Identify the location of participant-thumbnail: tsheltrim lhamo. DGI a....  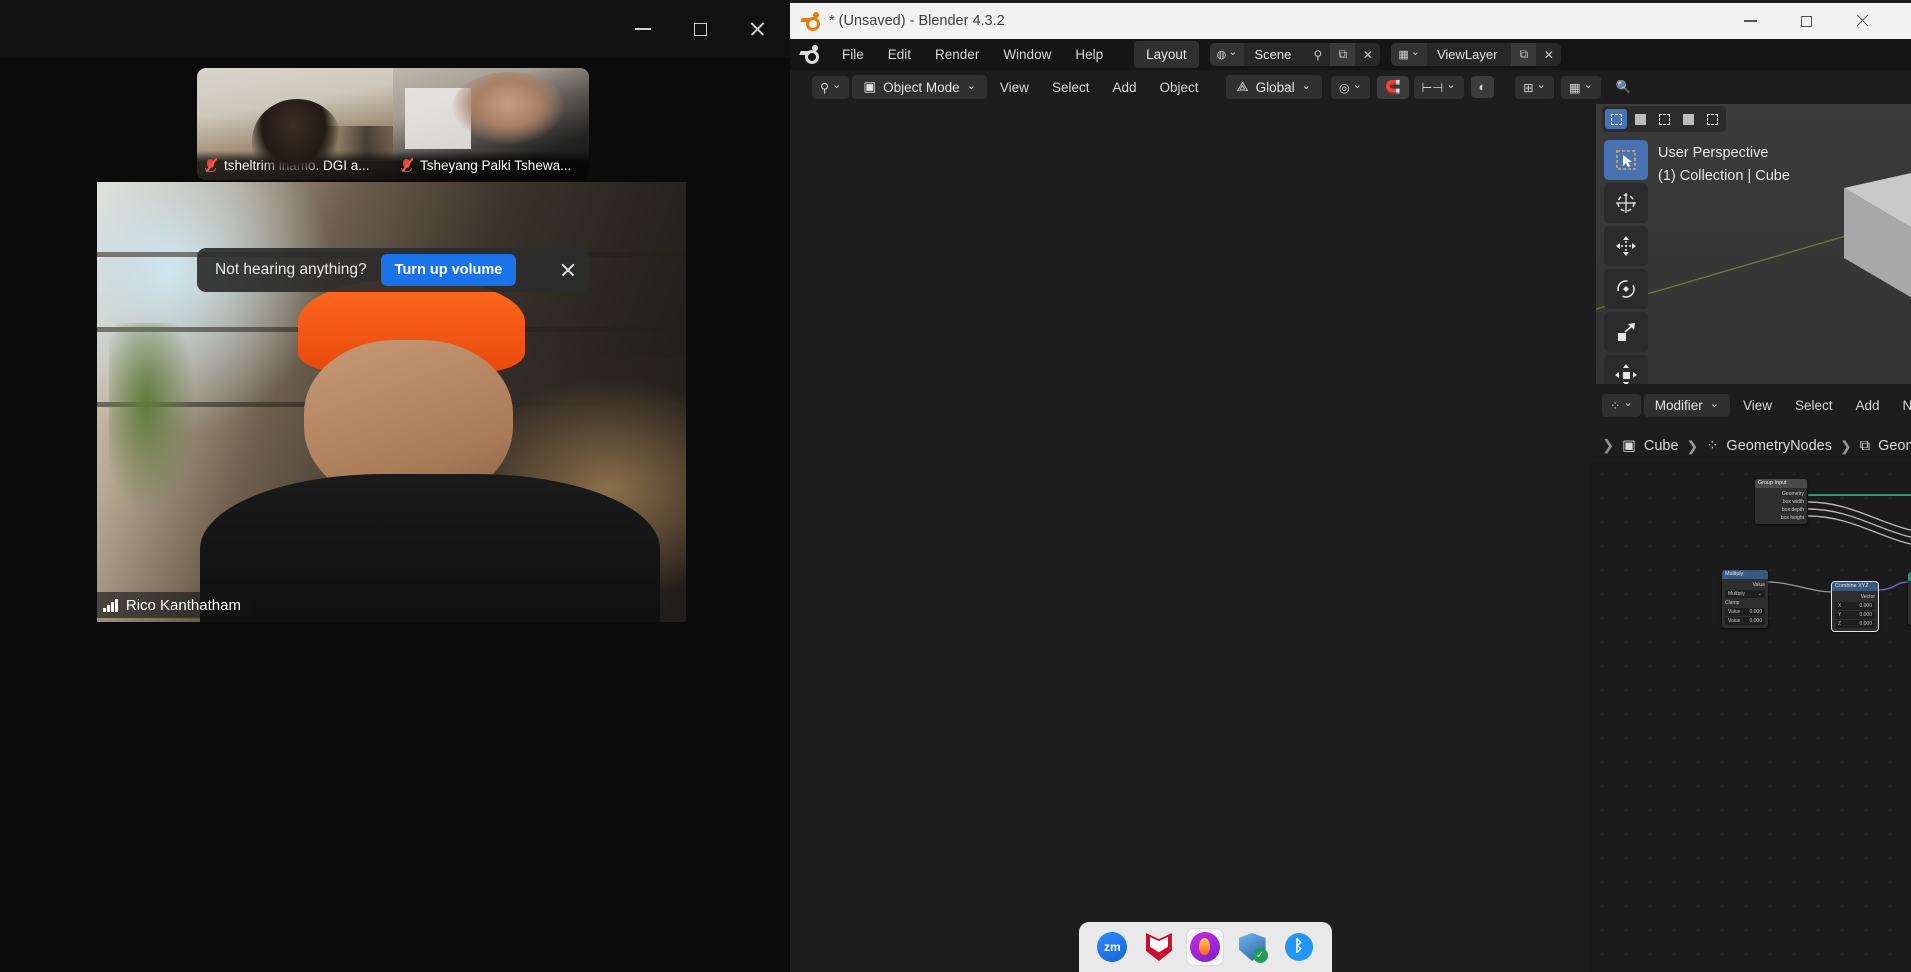
(295, 124).